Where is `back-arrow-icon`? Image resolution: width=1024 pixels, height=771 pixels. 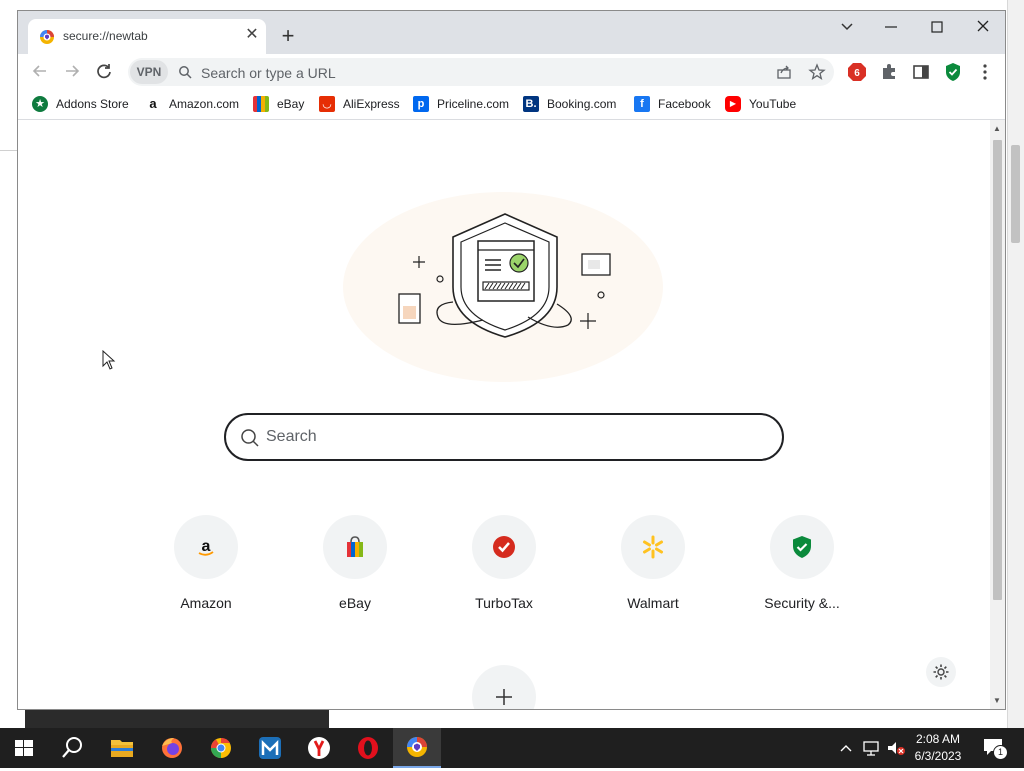 back-arrow-icon is located at coordinates (40, 71).